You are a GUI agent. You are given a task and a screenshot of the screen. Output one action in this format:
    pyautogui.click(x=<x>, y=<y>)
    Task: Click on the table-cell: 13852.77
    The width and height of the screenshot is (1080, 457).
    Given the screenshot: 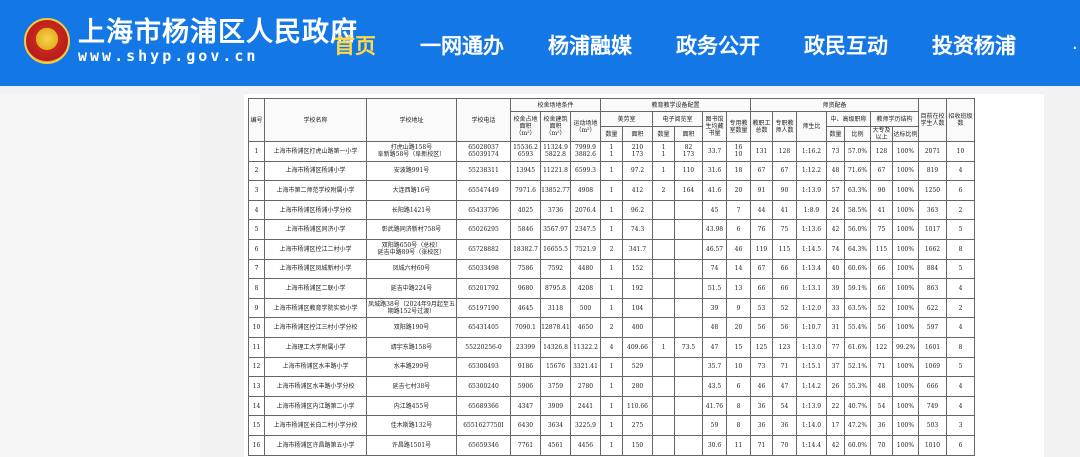 What is the action you would take?
    pyautogui.click(x=555, y=190)
    